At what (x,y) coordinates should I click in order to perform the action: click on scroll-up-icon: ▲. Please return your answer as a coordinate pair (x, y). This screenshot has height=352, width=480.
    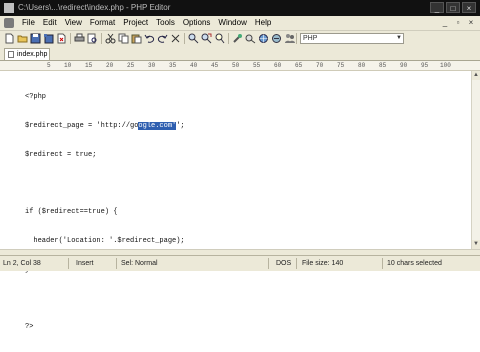
    Looking at the image, I should click on (476, 75).